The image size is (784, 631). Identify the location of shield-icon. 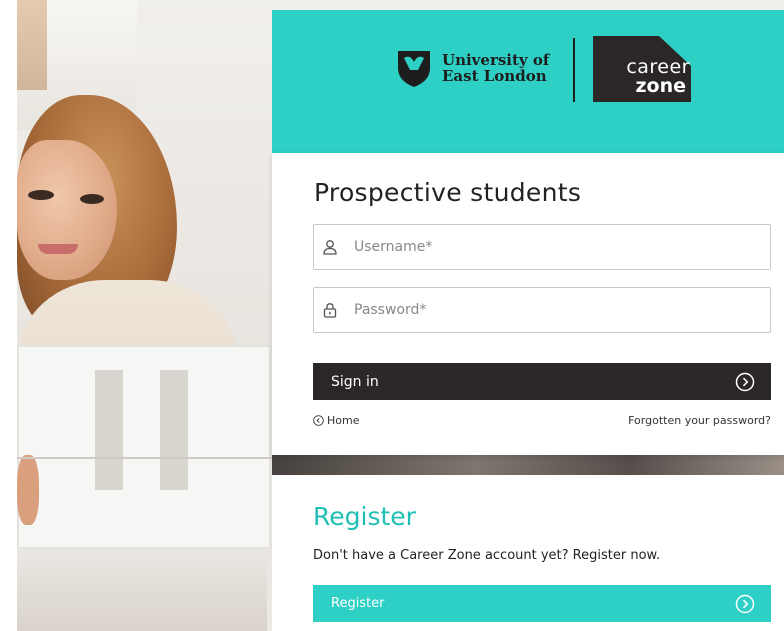
(414, 69).